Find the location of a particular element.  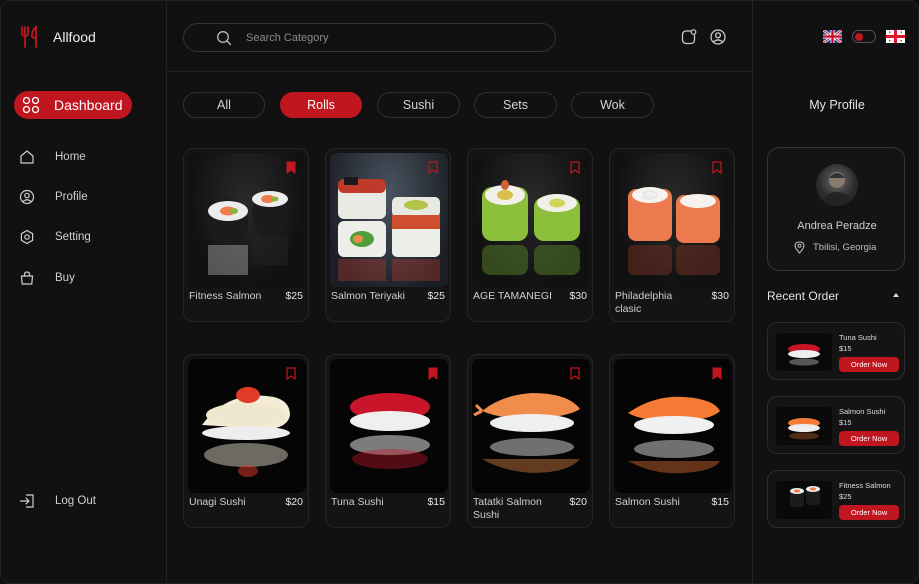

tab-sushi: Sushi is located at coordinates (418, 105).